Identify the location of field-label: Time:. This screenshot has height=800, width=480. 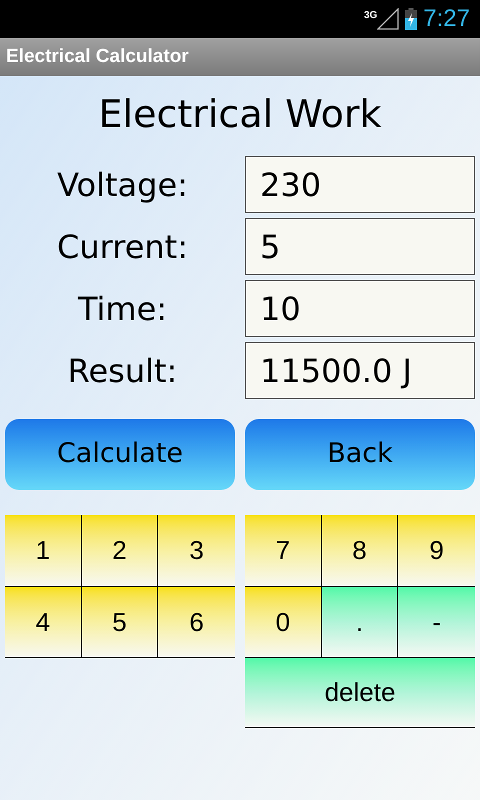
(123, 309).